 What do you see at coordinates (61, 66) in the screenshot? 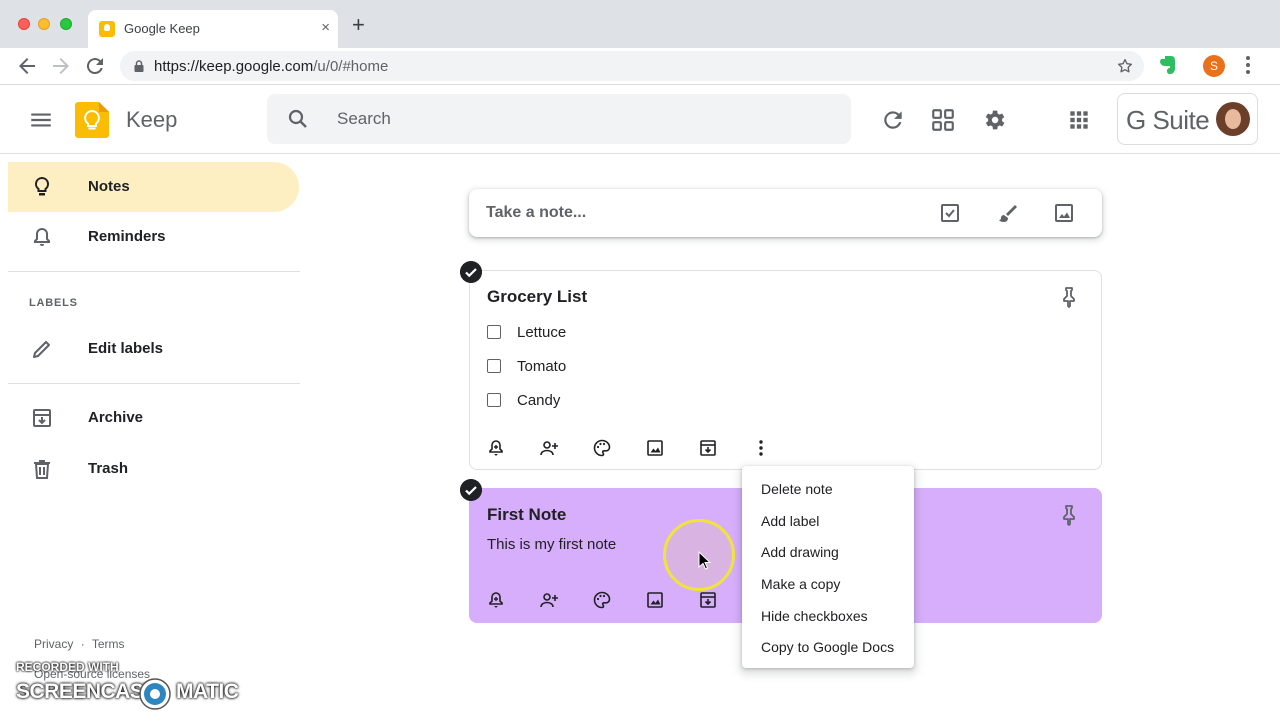
I see `forward-arrow-icon` at bounding box center [61, 66].